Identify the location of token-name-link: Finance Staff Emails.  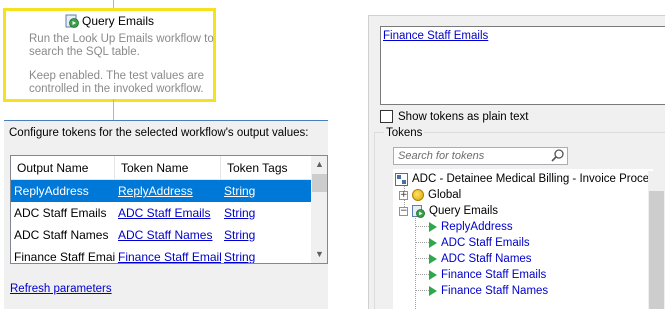
(169, 256).